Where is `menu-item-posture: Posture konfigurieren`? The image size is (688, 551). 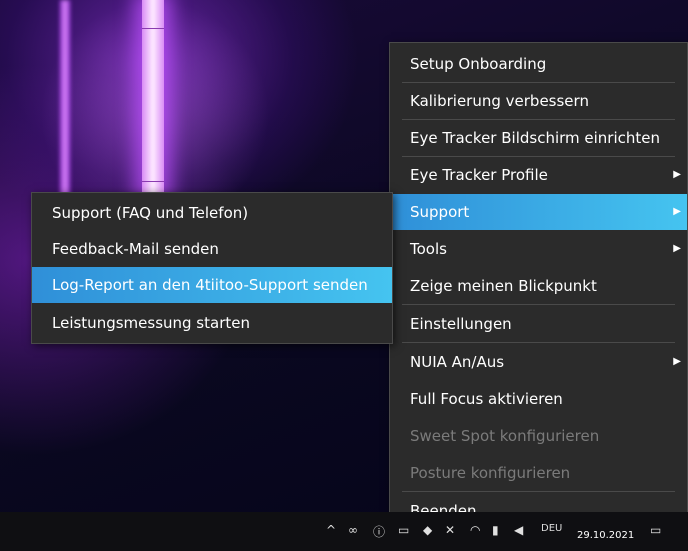 menu-item-posture: Posture konfigurieren is located at coordinates (538, 473).